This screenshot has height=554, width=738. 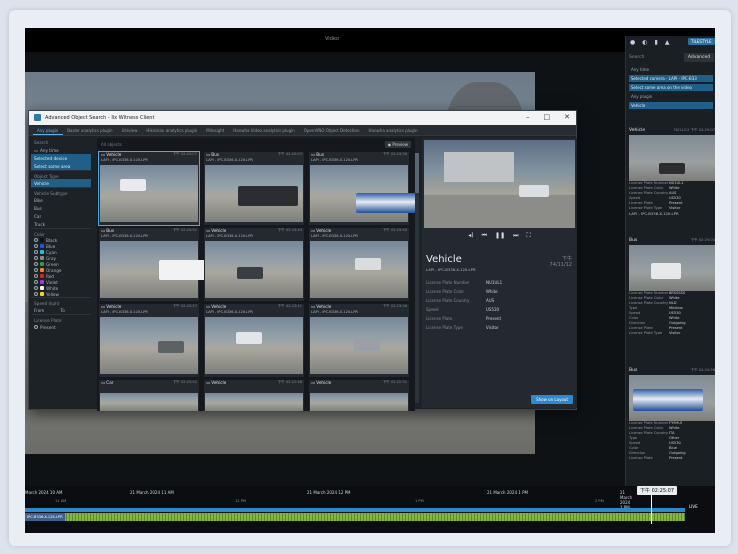 I want to click on recording-track, so click(x=355, y=517).